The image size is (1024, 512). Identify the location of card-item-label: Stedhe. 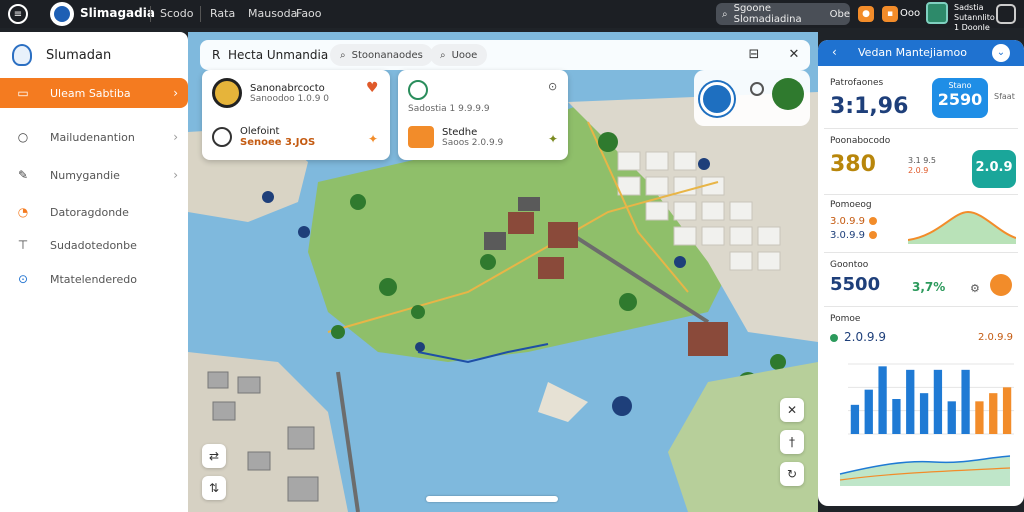
(460, 132).